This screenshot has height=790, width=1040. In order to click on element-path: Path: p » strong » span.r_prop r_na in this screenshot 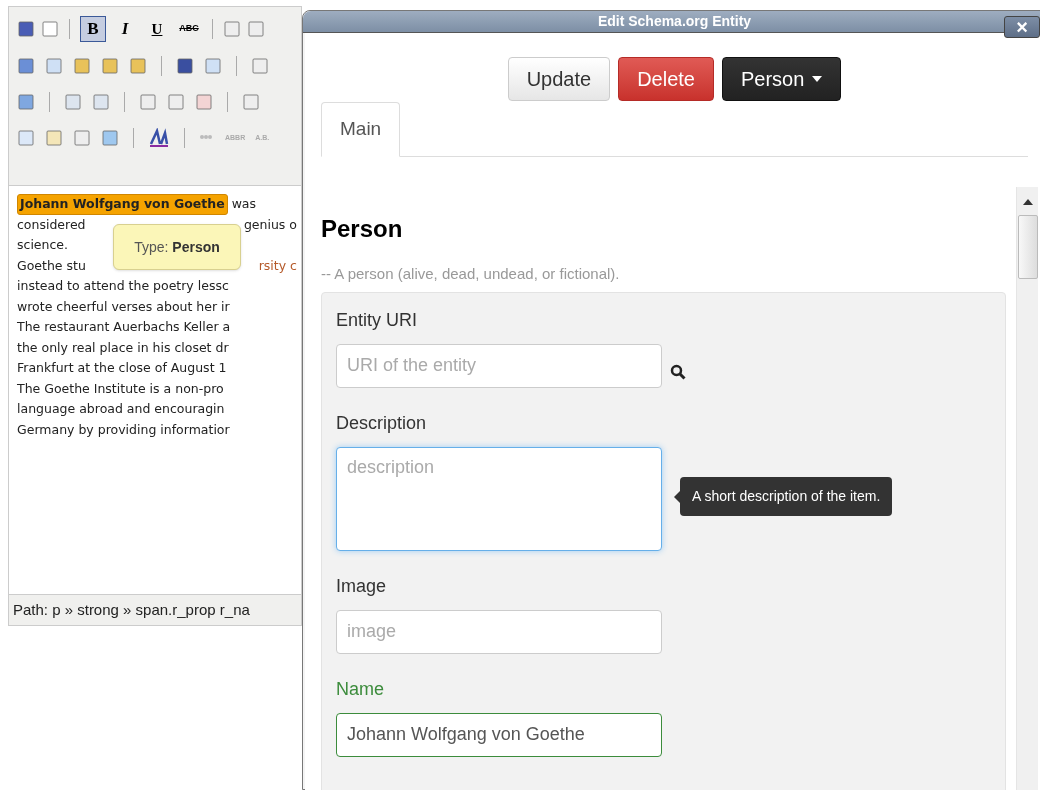, I will do `click(131, 609)`.